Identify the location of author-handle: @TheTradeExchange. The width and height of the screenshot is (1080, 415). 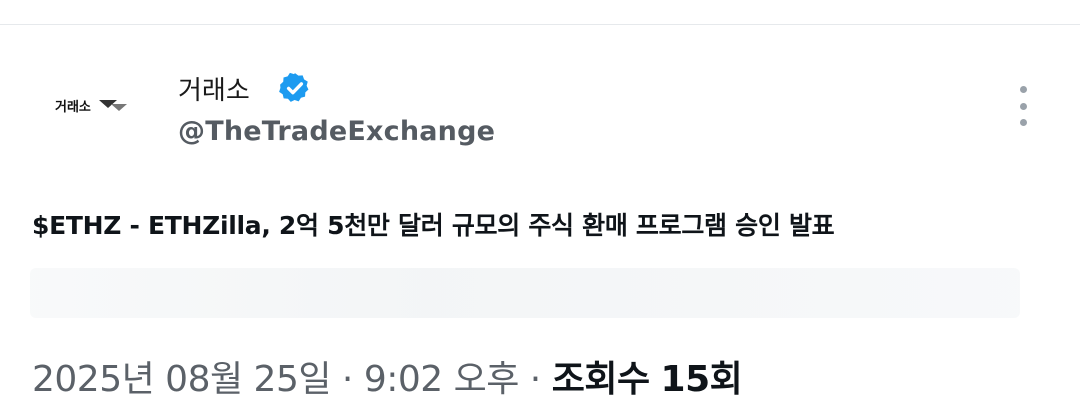
(336, 131).